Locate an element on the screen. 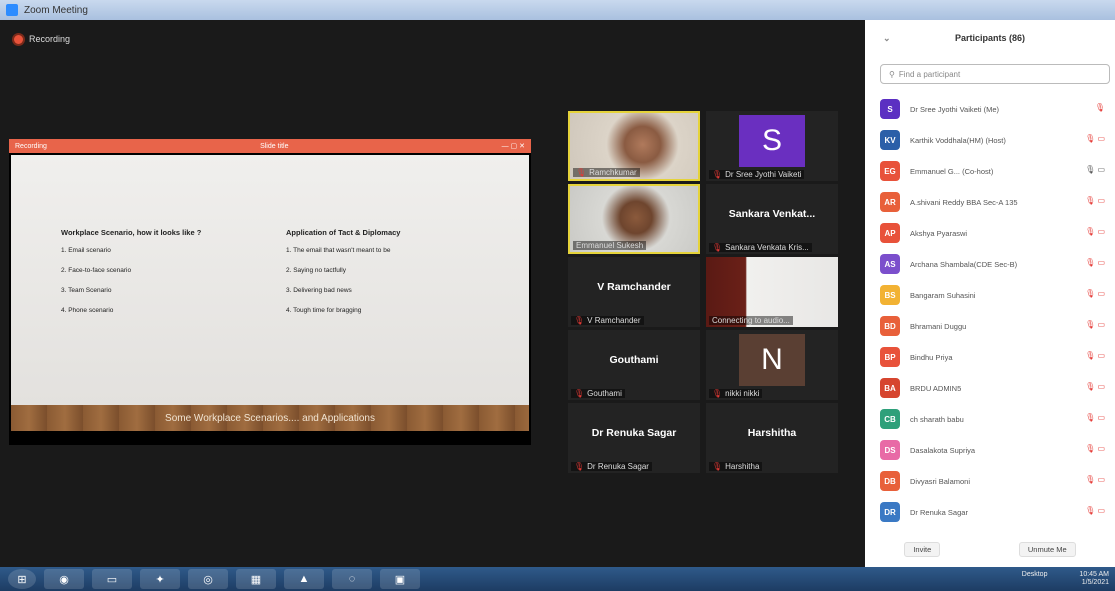 Image resolution: width=1115 pixels, height=591 pixels. slide-left-item: 2. Face-to-face scenario is located at coordinates (96, 270).